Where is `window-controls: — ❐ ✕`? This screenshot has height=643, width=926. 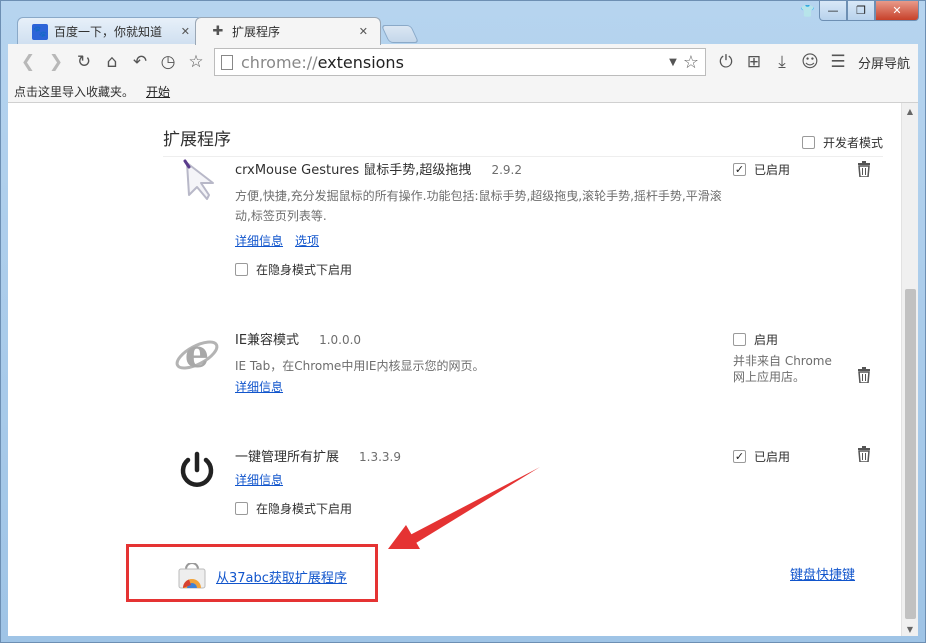 window-controls: — ❐ ✕ is located at coordinates (869, 11).